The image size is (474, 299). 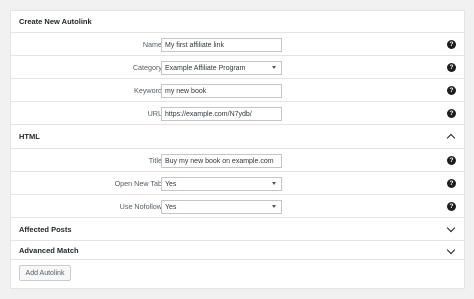 I want to click on title-row: Title Buy my new book on example.com ?, so click(x=237, y=160).